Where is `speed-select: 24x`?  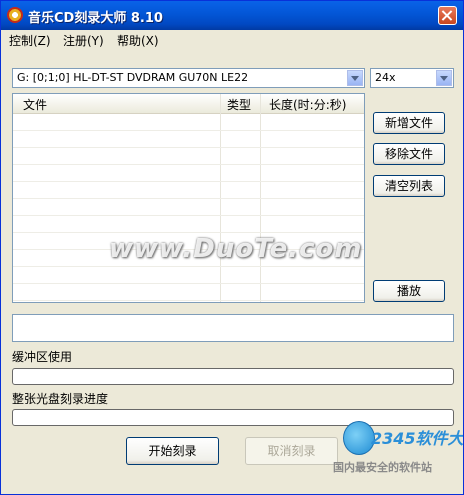 speed-select: 24x is located at coordinates (412, 78).